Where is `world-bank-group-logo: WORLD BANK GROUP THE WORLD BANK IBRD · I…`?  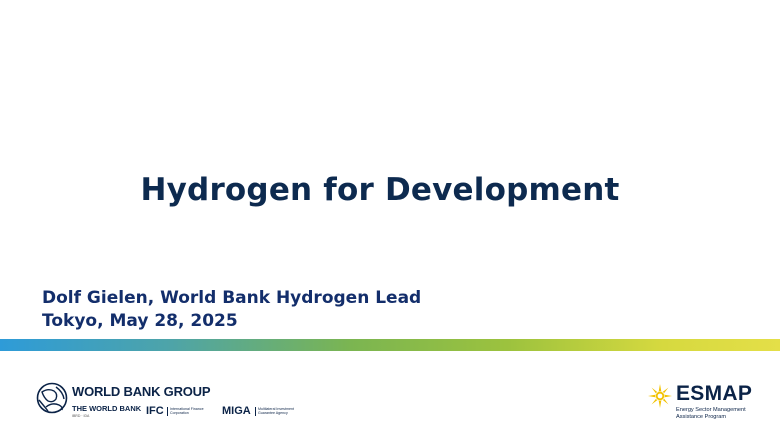 world-bank-group-logo: WORLD BANK GROUP THE WORLD BANK IBRD · I… is located at coordinates (176, 402).